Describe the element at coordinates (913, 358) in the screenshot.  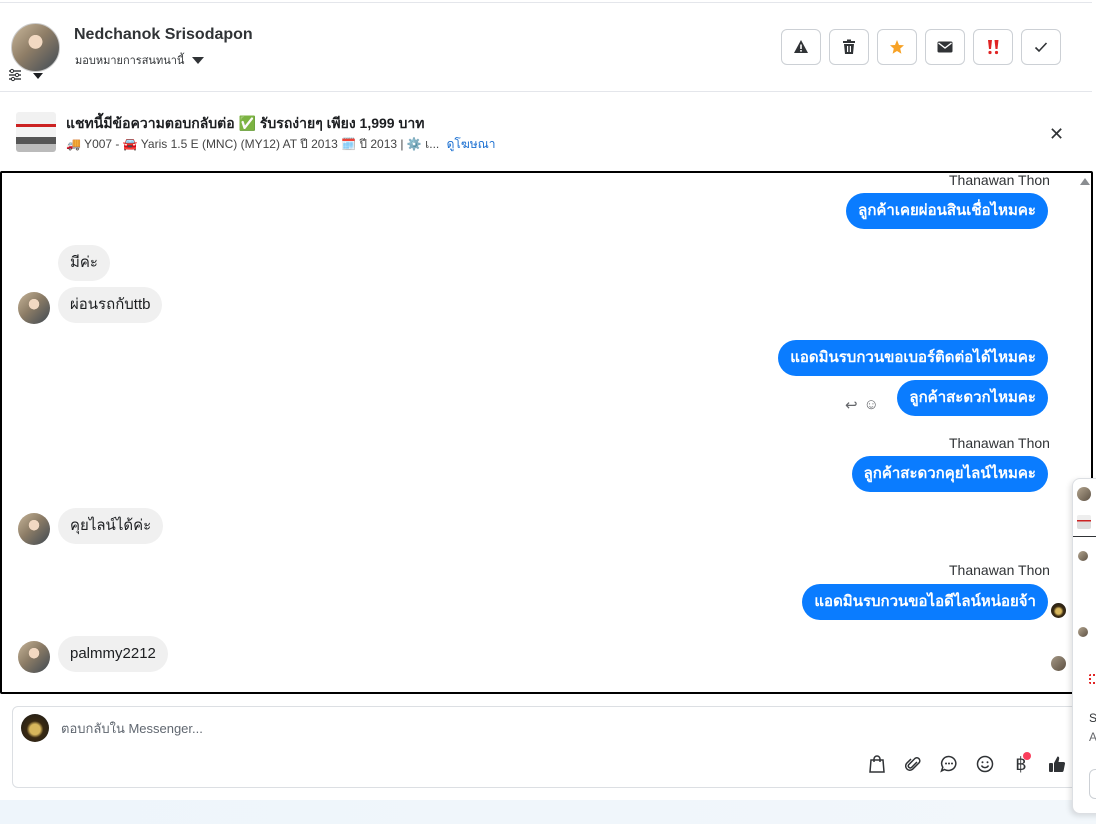
I see `outgoing-message: แอดมินรบกวนขอเบอร์ติดต่อได้ไหมคะ` at that location.